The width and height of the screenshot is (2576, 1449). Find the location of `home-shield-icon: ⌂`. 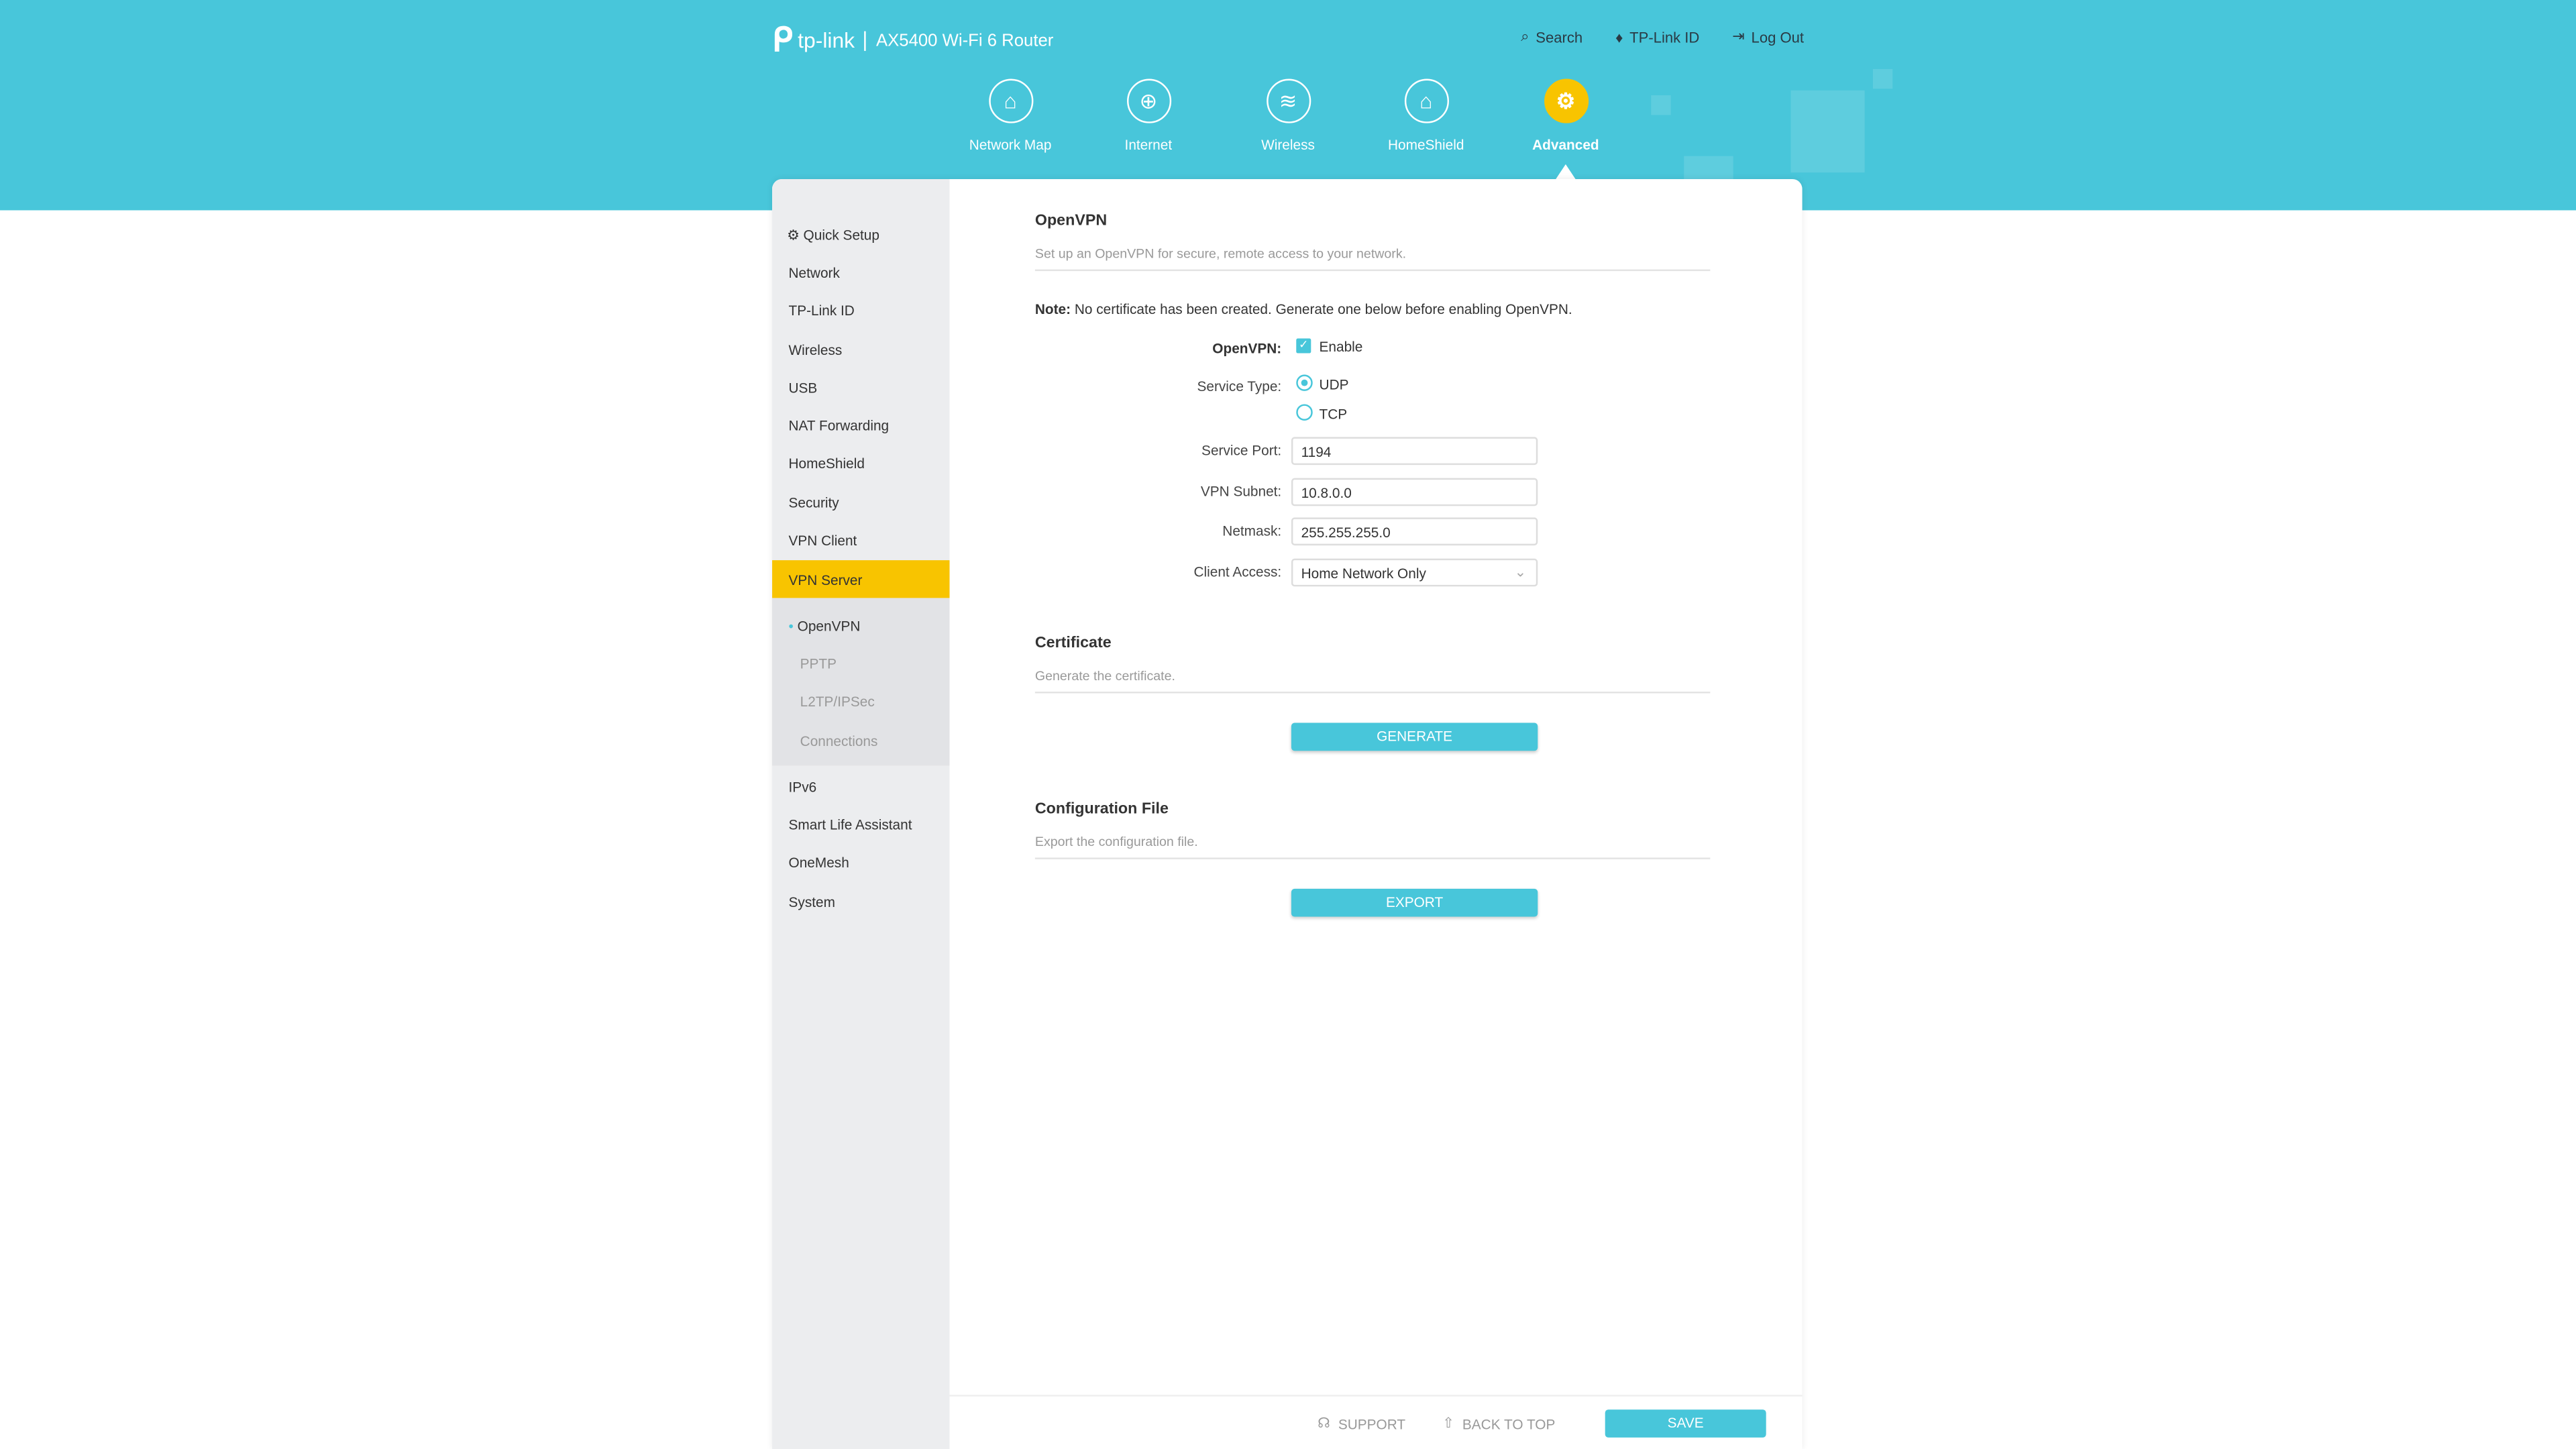

home-shield-icon: ⌂ is located at coordinates (1425, 100).